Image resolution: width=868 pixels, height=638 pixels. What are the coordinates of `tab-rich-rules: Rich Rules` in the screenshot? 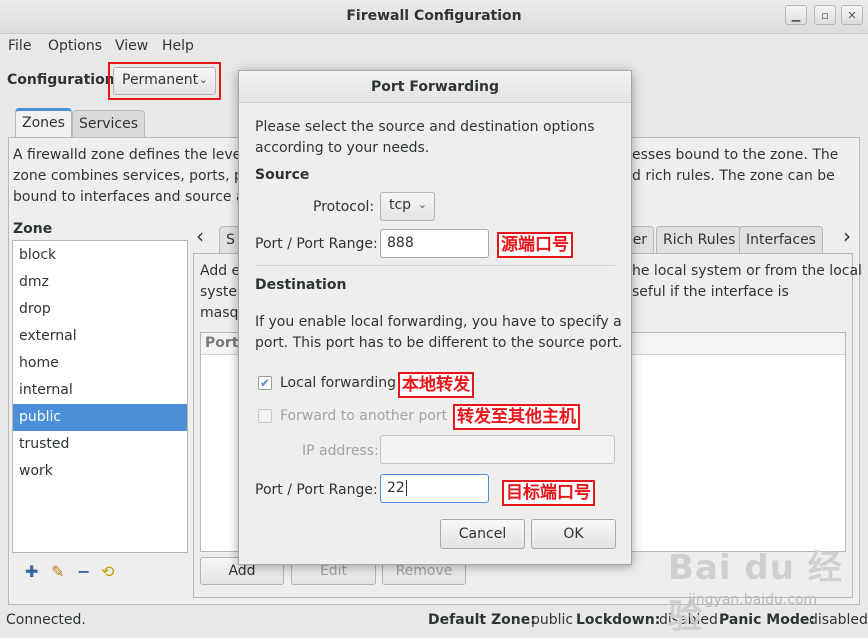 It's located at (699, 240).